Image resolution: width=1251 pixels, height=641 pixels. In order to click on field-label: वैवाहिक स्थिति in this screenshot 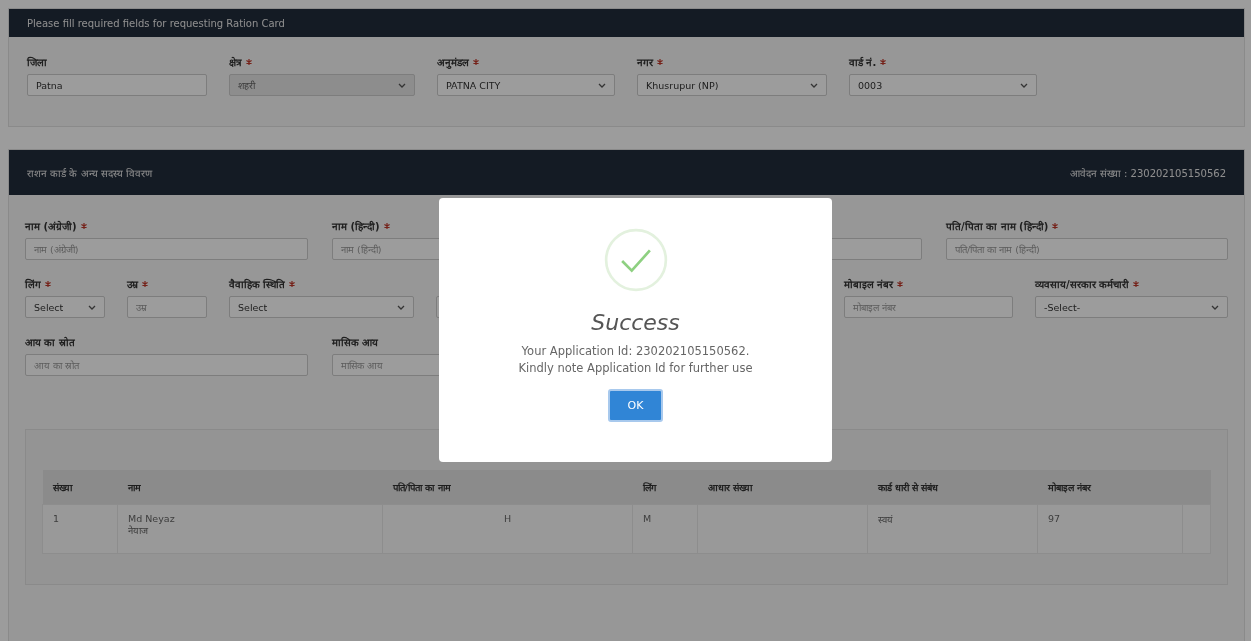, I will do `click(257, 284)`.